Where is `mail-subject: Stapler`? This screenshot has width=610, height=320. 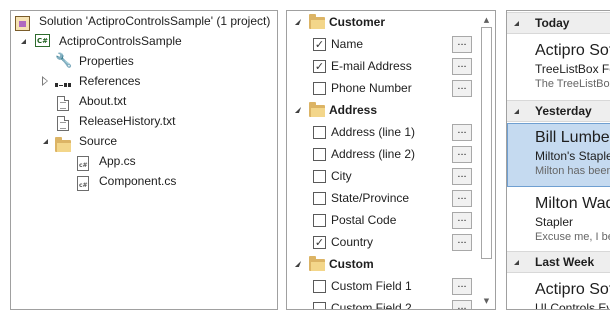 mail-subject: Stapler is located at coordinates (554, 222).